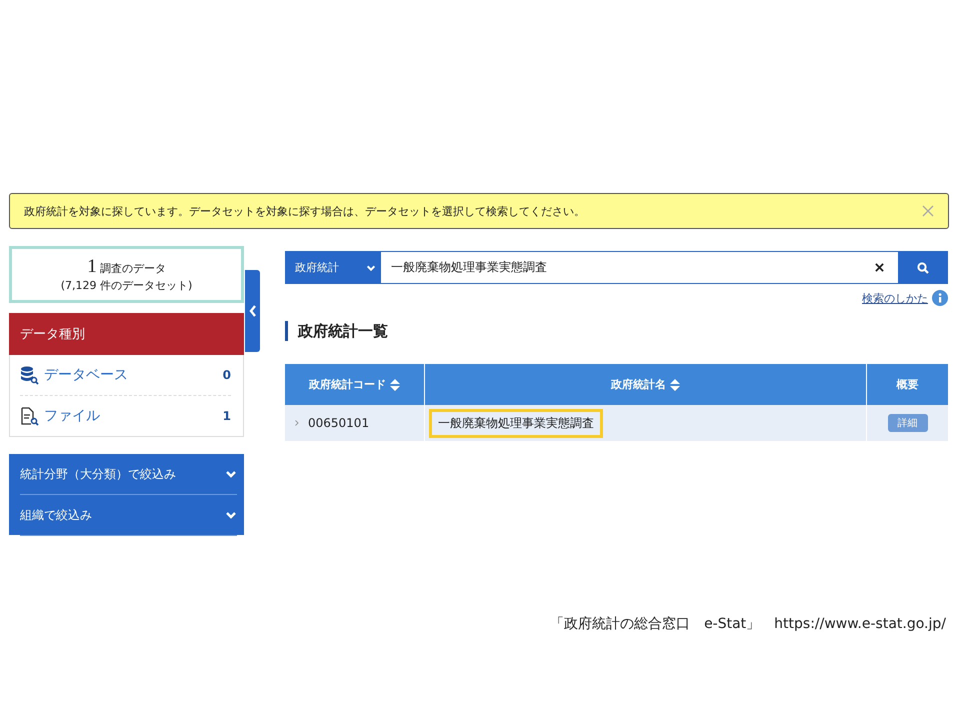 The height and width of the screenshot is (720, 960). Describe the element at coordinates (908, 423) in the screenshot. I see `detail-button: 詳細` at that location.